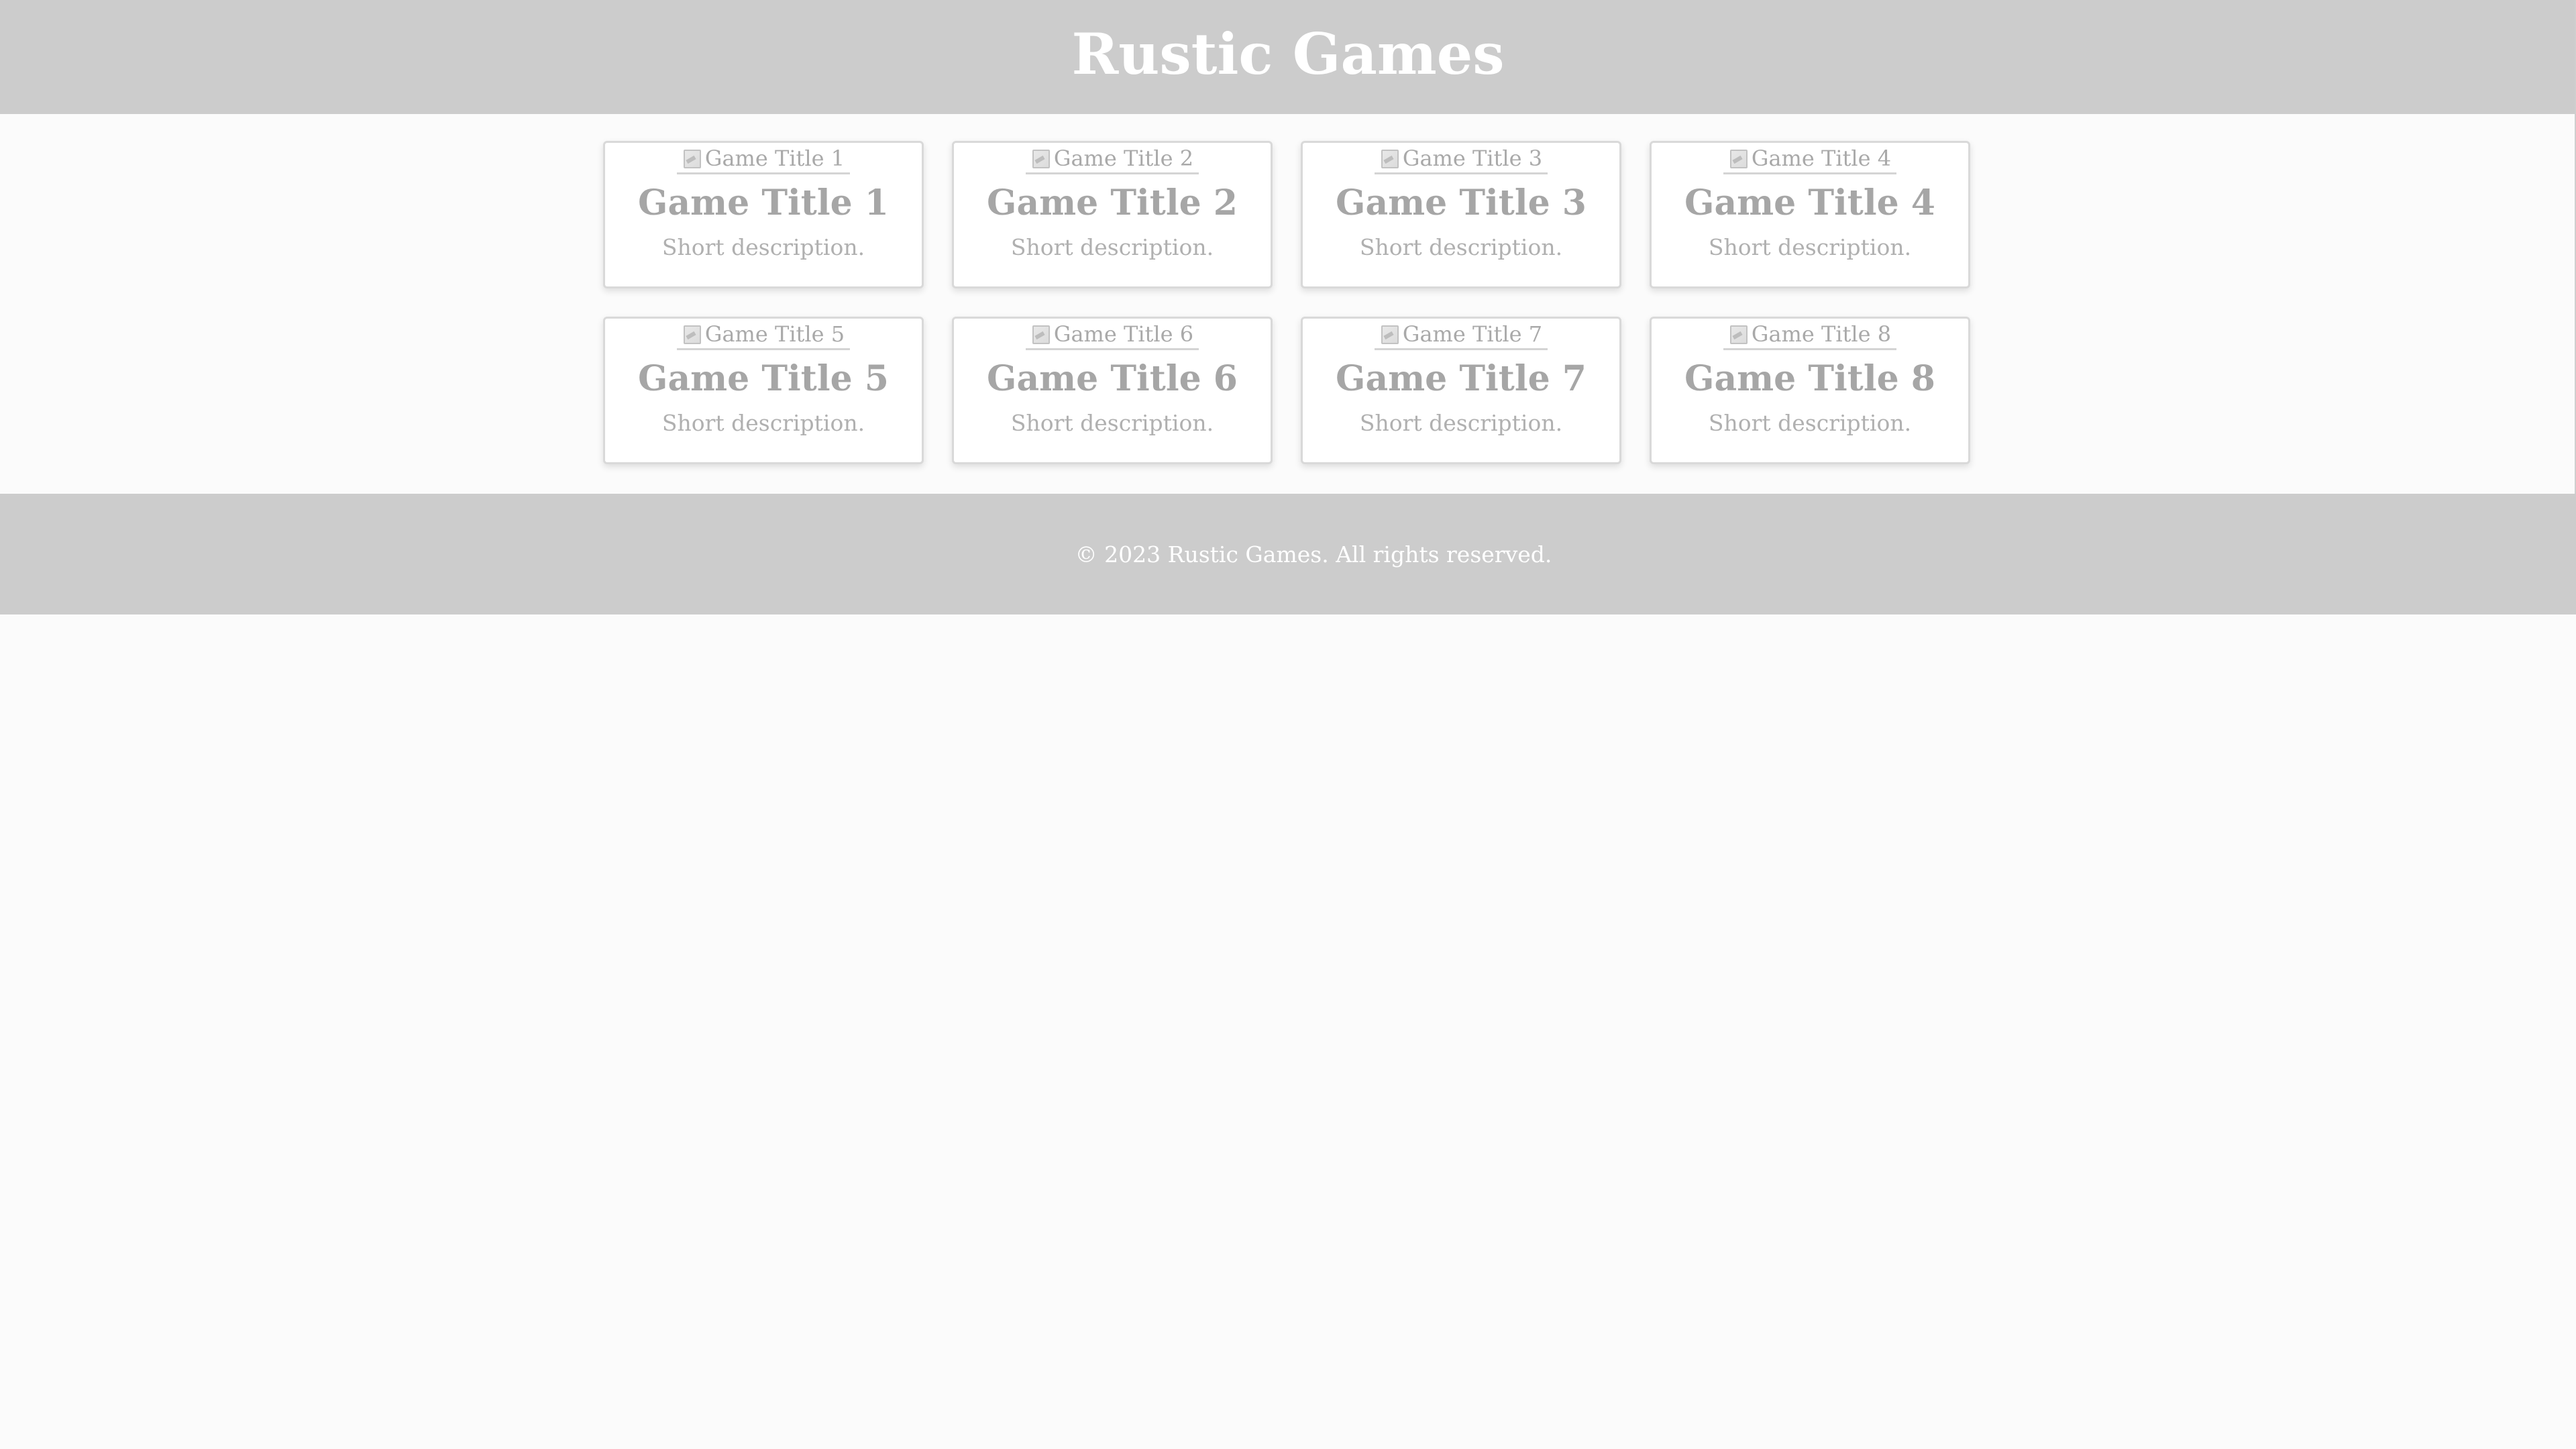 The width and height of the screenshot is (2576, 1449). I want to click on game-image: Game Title 4, so click(1810, 159).